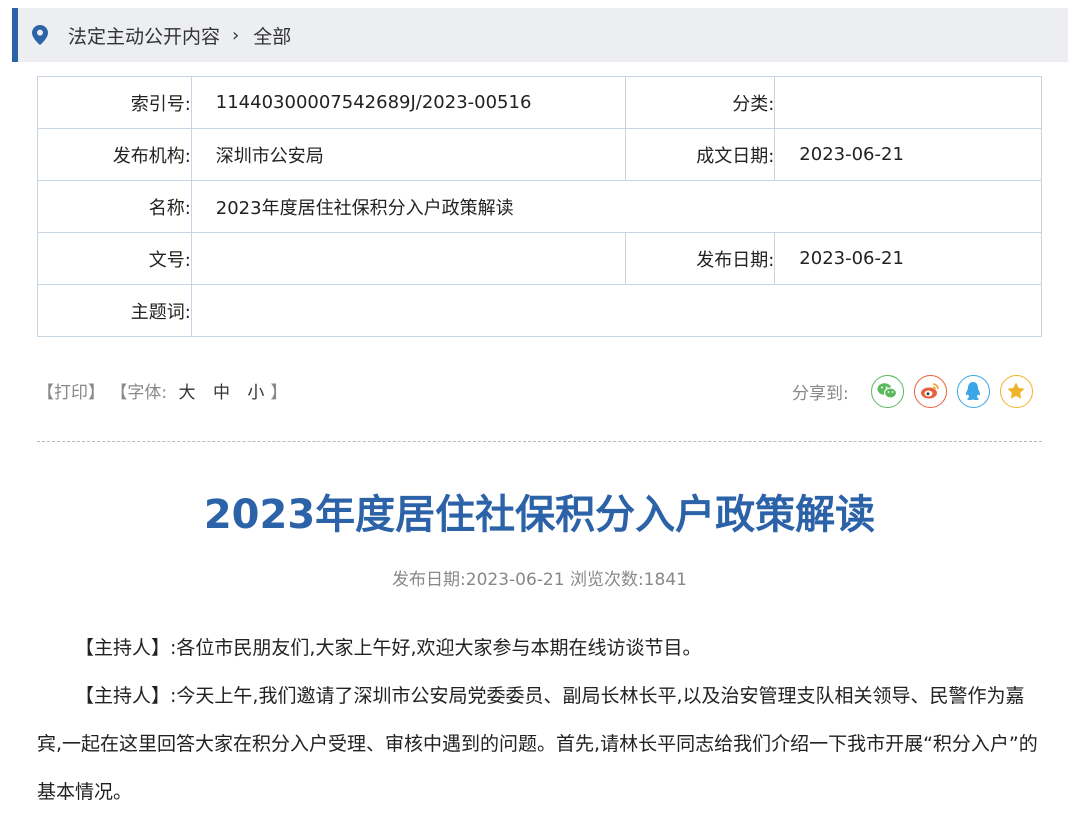 The height and width of the screenshot is (816, 1088). Describe the element at coordinates (279, 393) in the screenshot. I see `font-size-suffix: 】` at that location.